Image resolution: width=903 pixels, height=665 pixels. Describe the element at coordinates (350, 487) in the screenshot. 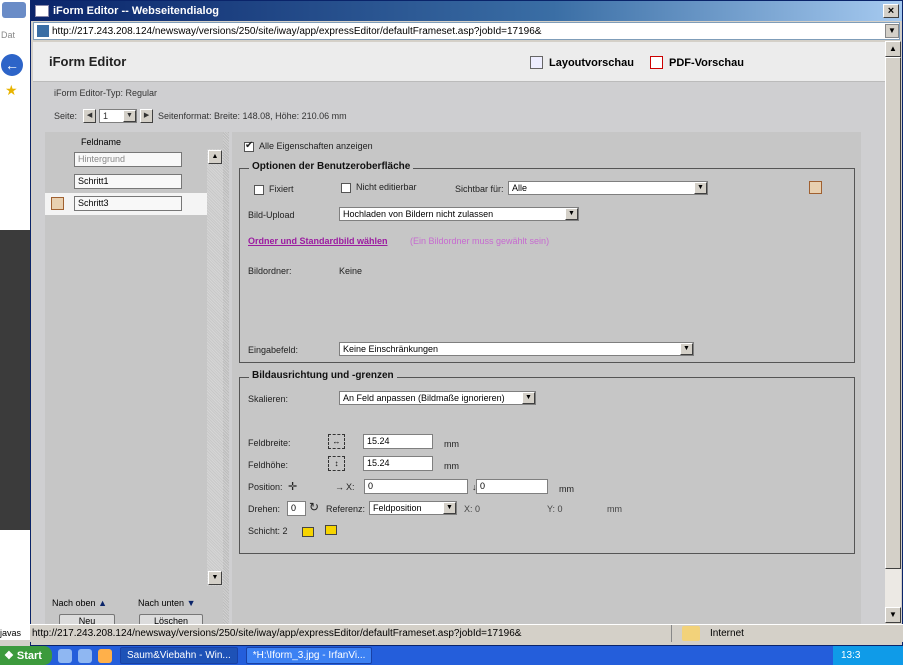

I see `x-label: X:` at that location.